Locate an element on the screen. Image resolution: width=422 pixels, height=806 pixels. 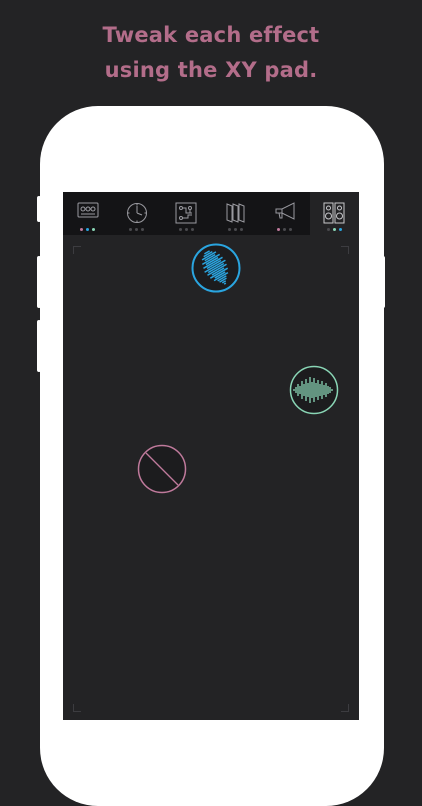
effects-toolbar is located at coordinates (211, 213).